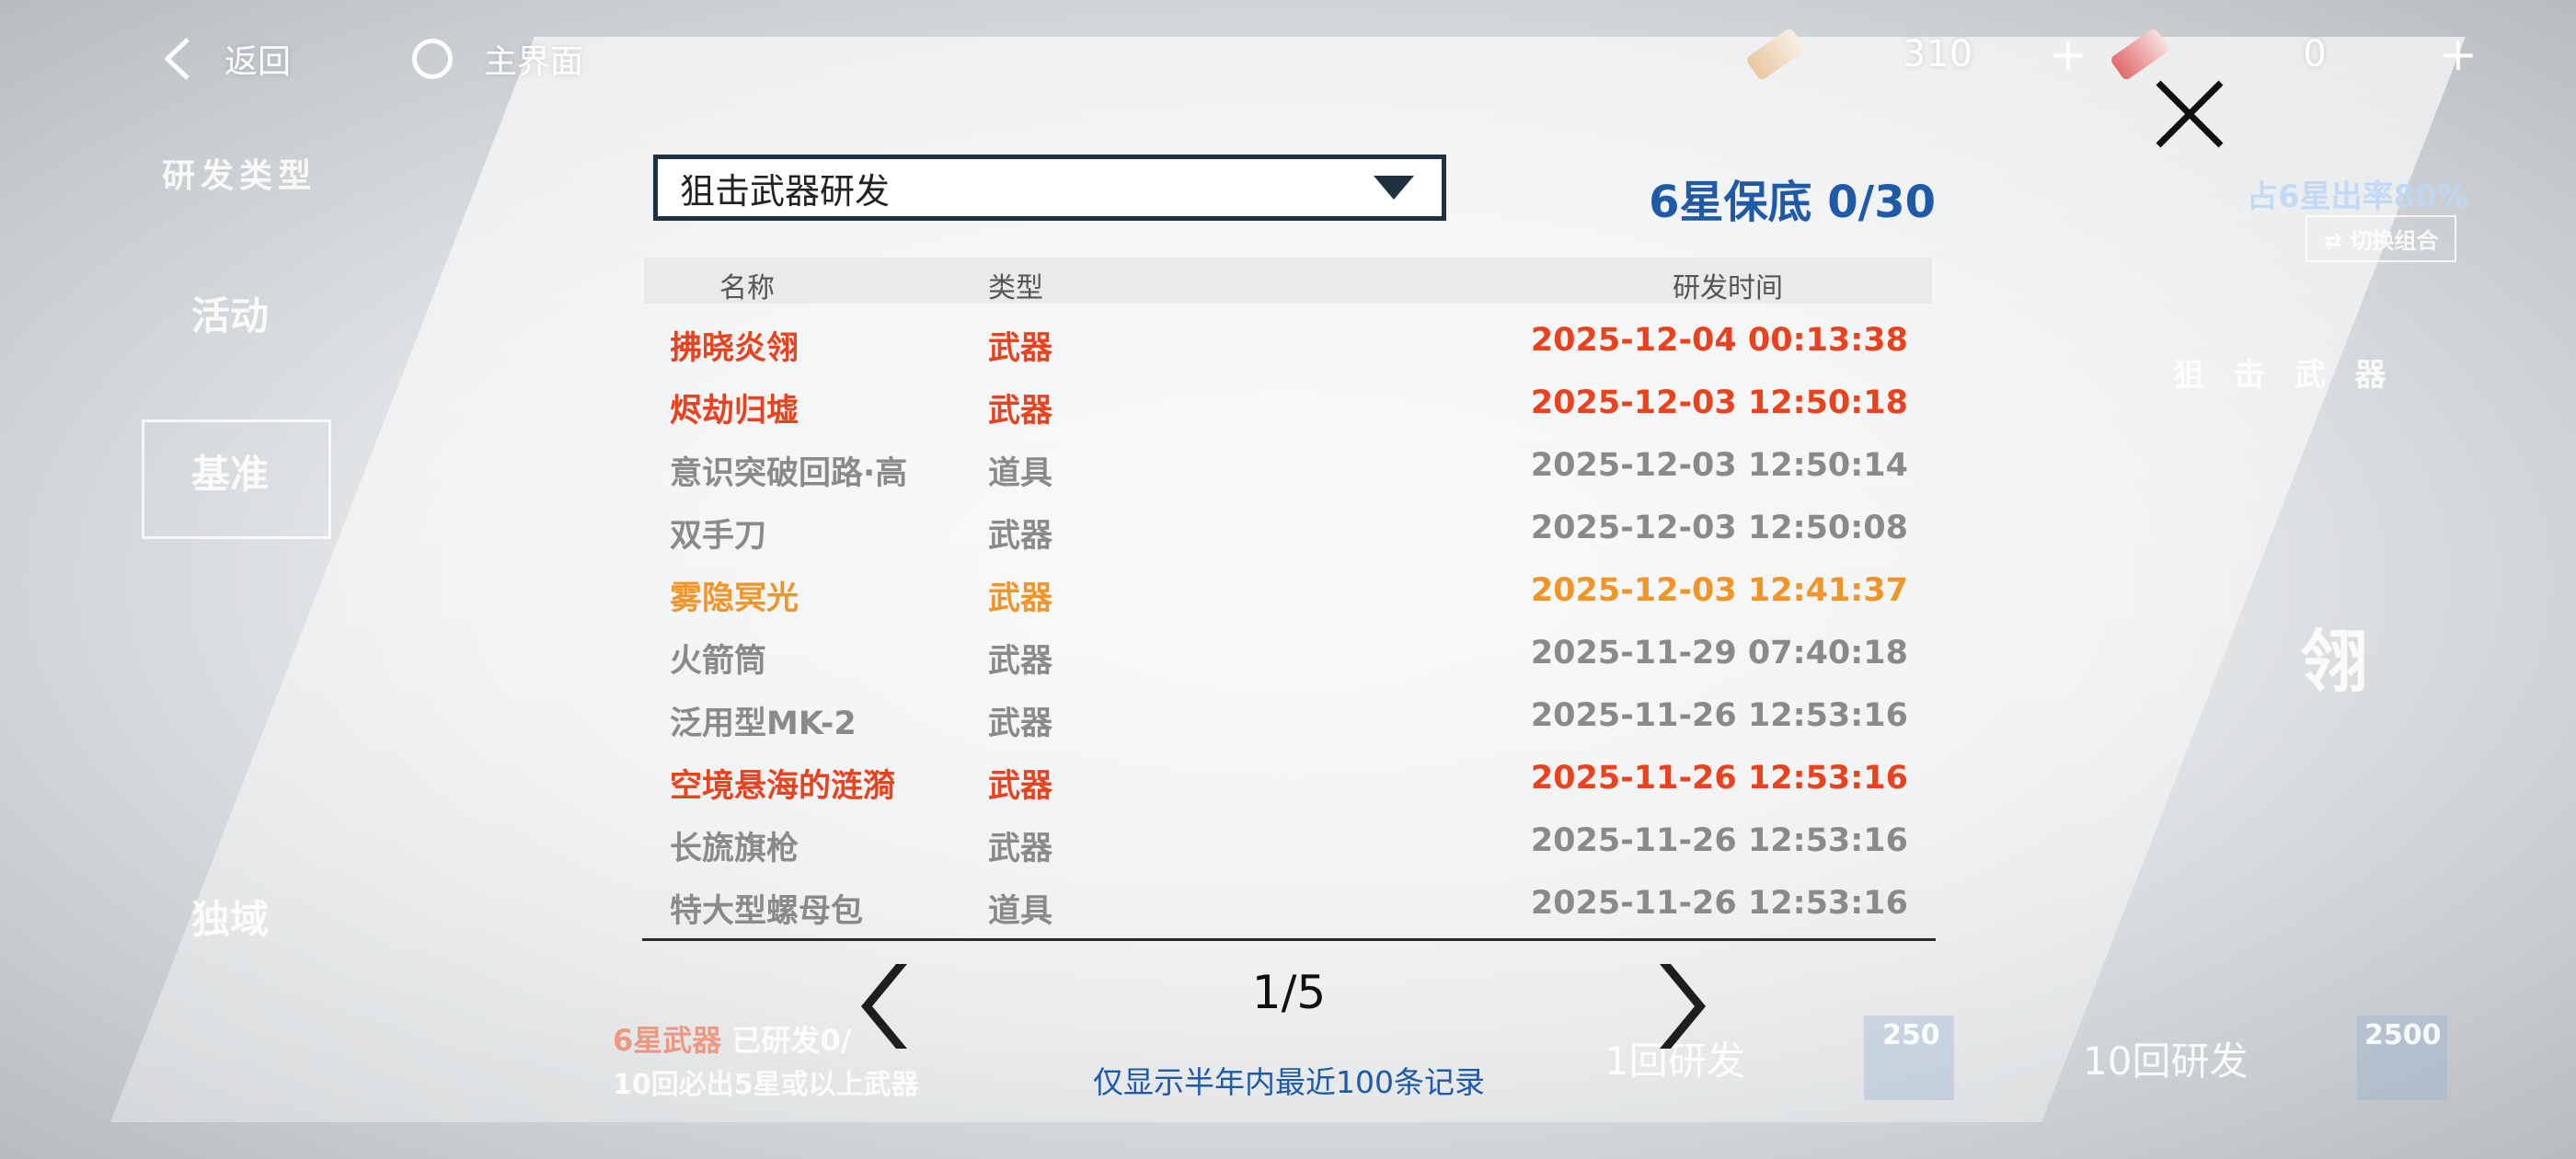  What do you see at coordinates (1288, 592) in the screenshot?
I see `table-row: 雾隐冥光 武器 2025-12-03 12:41:37` at bounding box center [1288, 592].